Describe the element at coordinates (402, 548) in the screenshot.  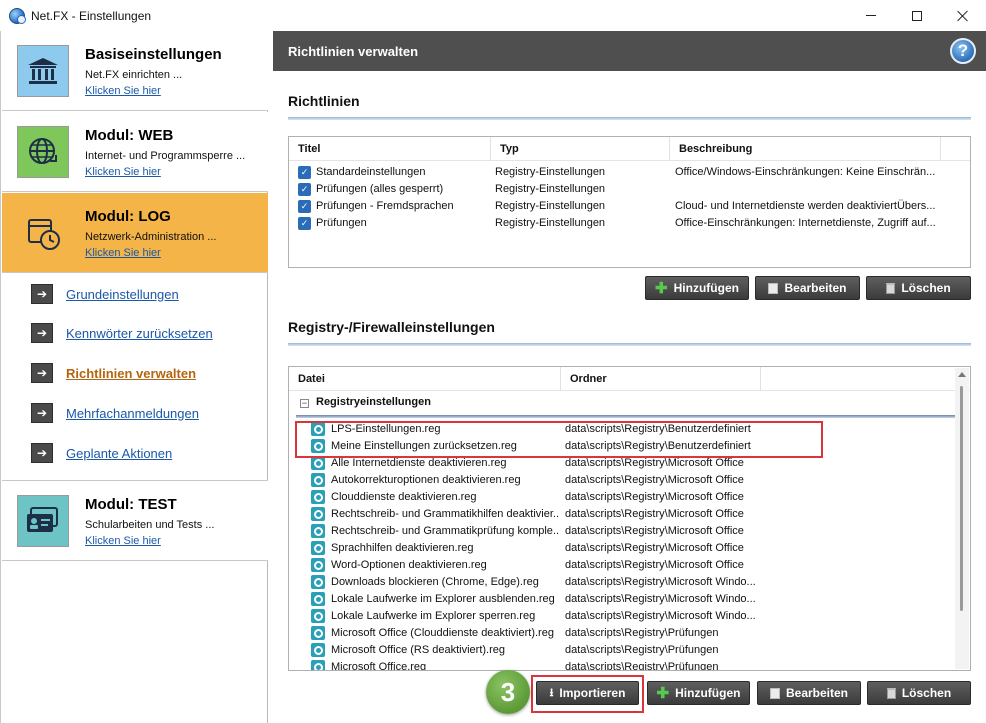
I see `cell-file: Sprachhilfen deaktivieren.reg` at that location.